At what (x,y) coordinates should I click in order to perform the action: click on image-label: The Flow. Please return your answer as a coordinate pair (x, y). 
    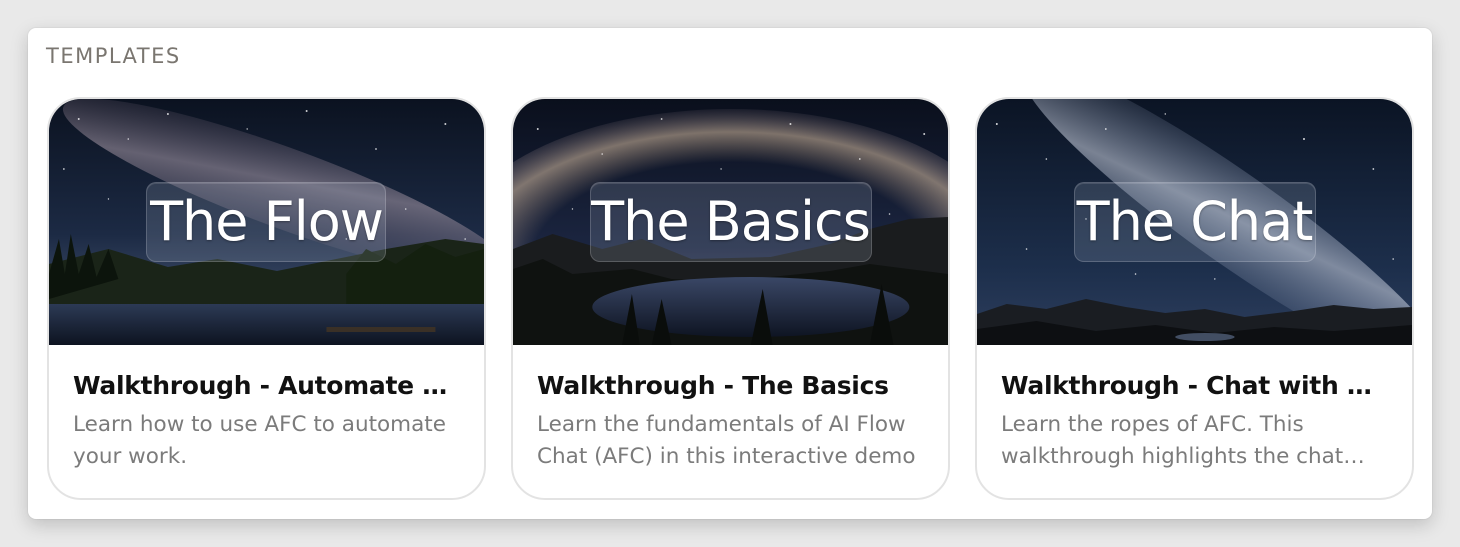
    Looking at the image, I should click on (267, 221).